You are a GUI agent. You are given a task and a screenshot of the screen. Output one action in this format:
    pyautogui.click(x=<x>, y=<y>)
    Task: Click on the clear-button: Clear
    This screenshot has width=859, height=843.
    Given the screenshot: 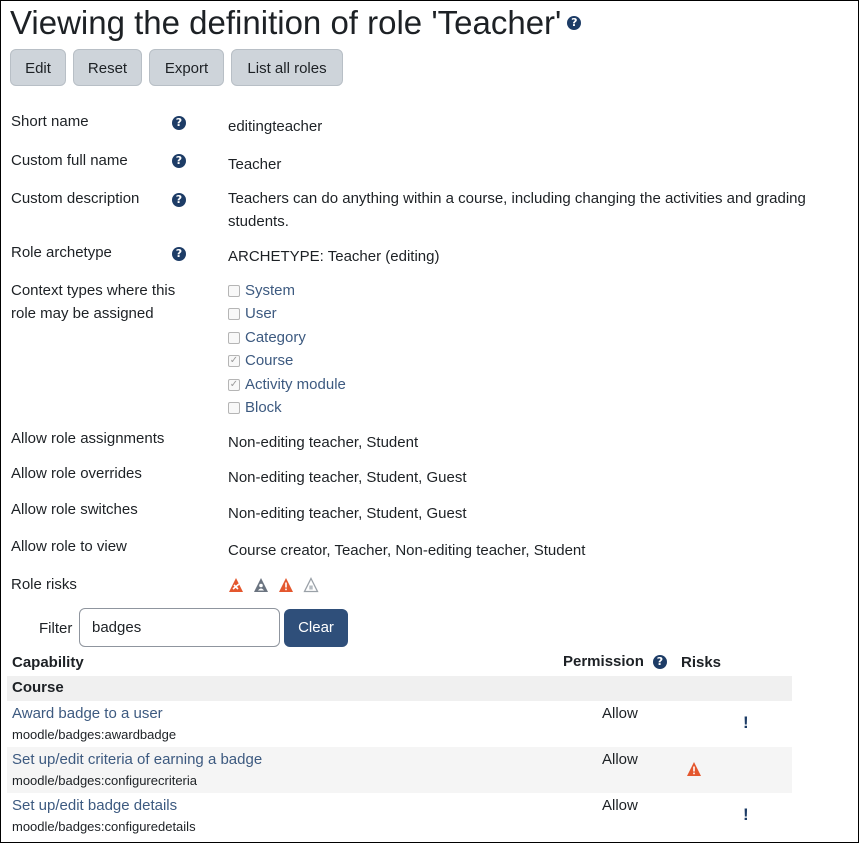 What is the action you would take?
    pyautogui.click(x=316, y=628)
    